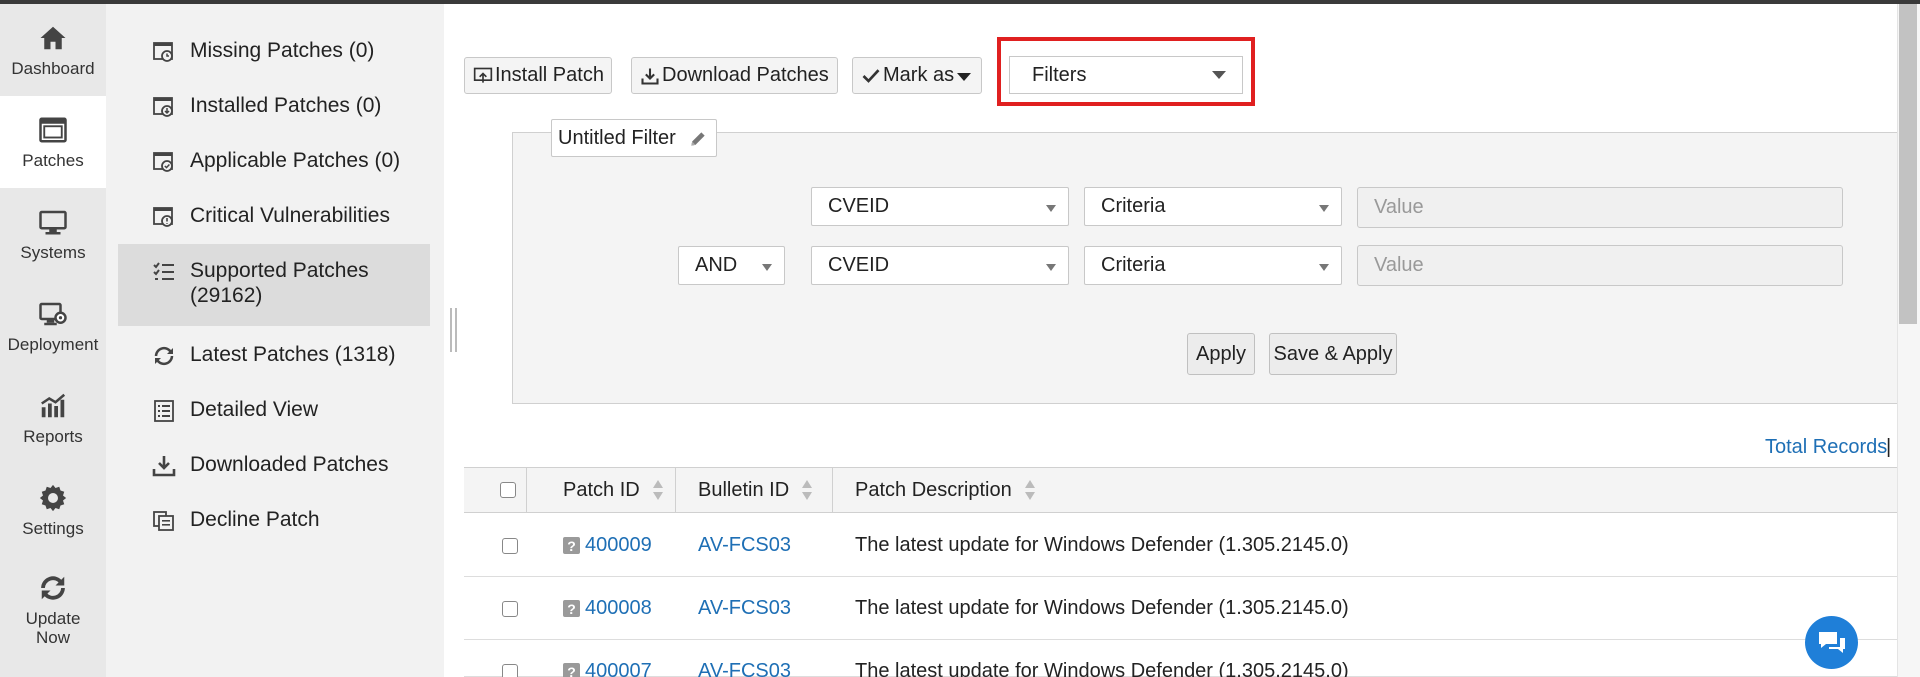 The image size is (1920, 677). I want to click on nav-deployment: Deployment, so click(53, 326).